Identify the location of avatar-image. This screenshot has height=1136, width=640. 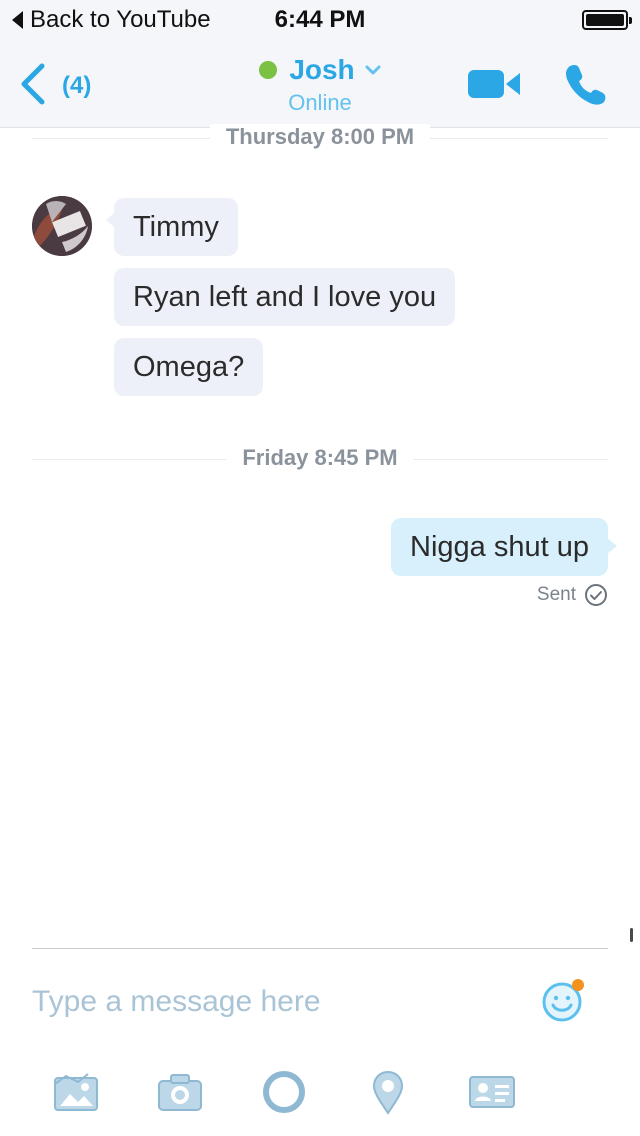
(62, 226).